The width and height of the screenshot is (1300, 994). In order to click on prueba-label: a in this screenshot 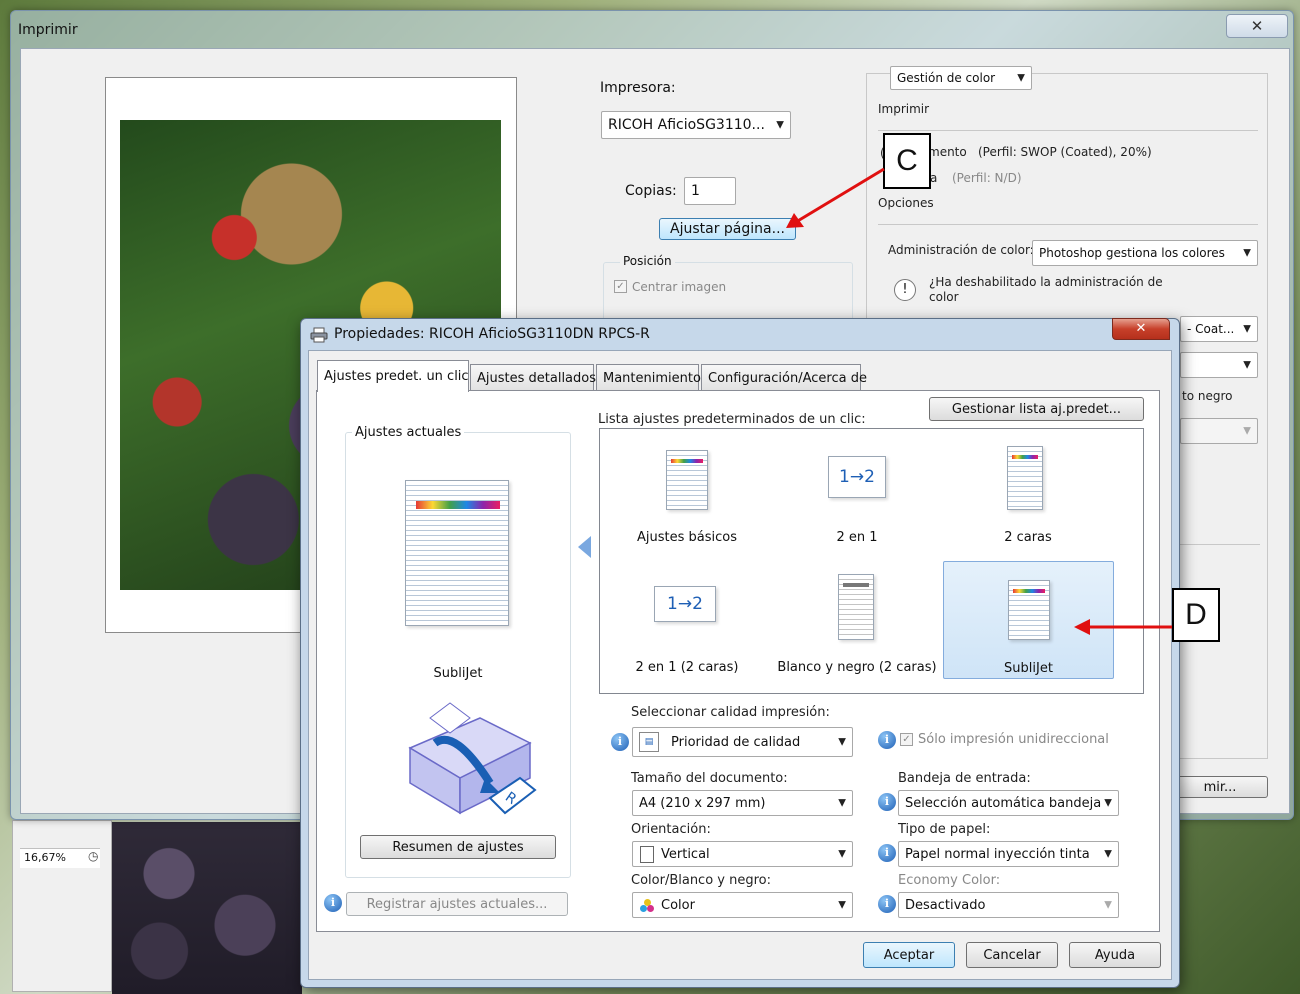, I will do `click(934, 178)`.